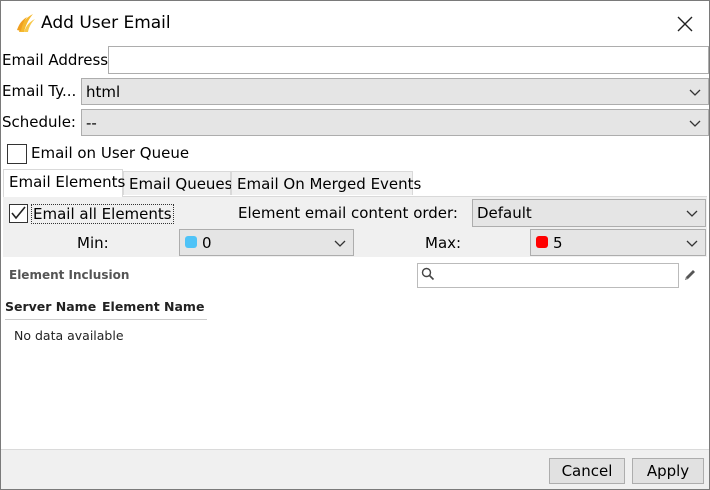  What do you see at coordinates (266, 242) in the screenshot?
I see `min-priority-select: 0` at bounding box center [266, 242].